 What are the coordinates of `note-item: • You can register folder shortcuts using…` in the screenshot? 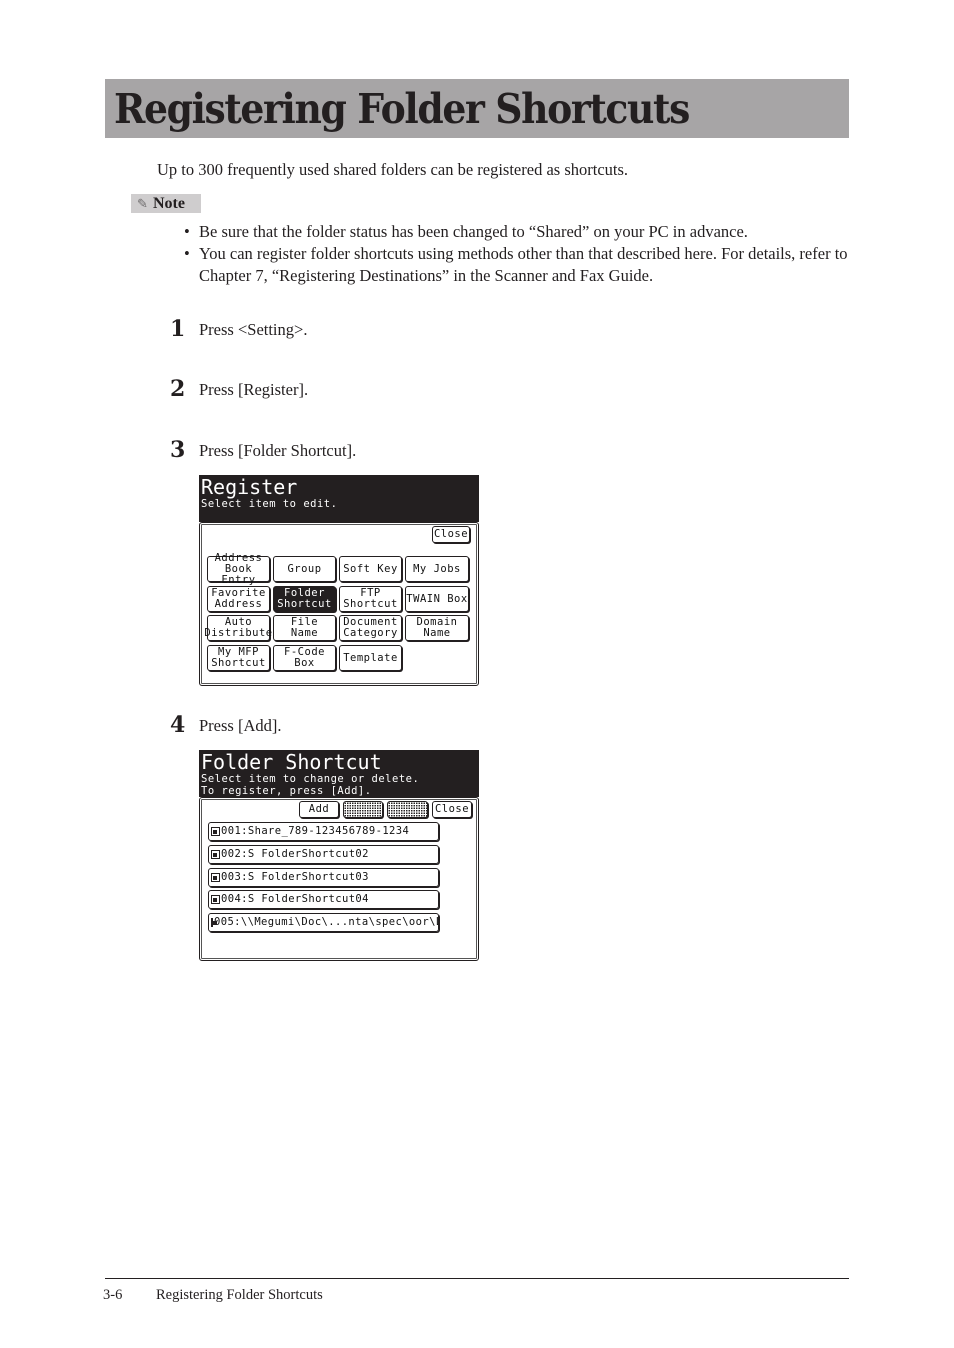 It's located at (524, 265).